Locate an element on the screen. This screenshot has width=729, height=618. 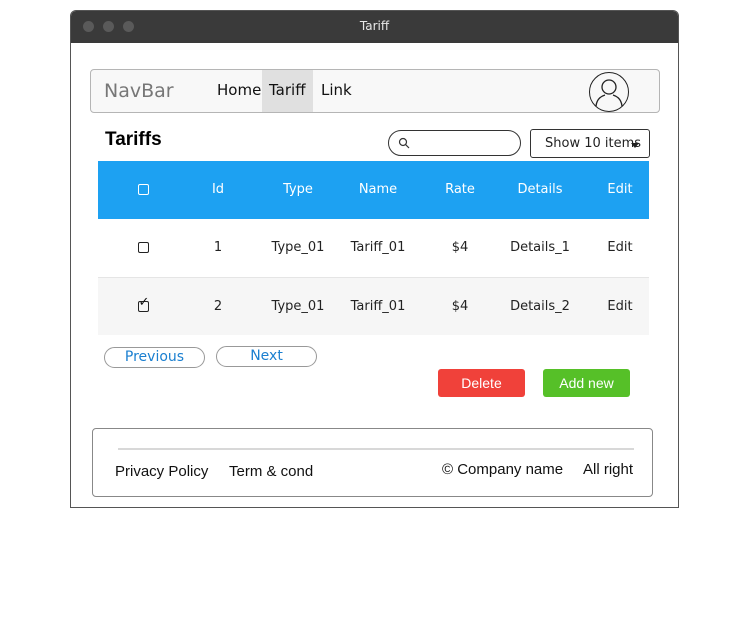
page-title: Tariffs is located at coordinates (133, 139).